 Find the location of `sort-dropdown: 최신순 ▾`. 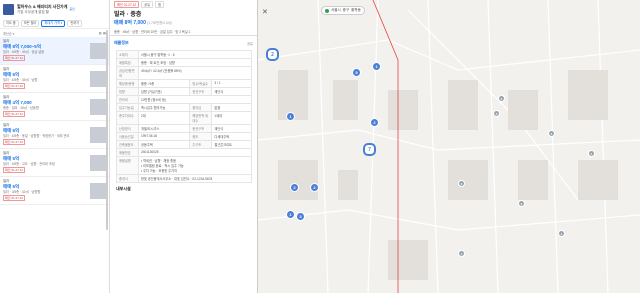

sort-dropdown: 최신순 ▾ is located at coordinates (8, 33).